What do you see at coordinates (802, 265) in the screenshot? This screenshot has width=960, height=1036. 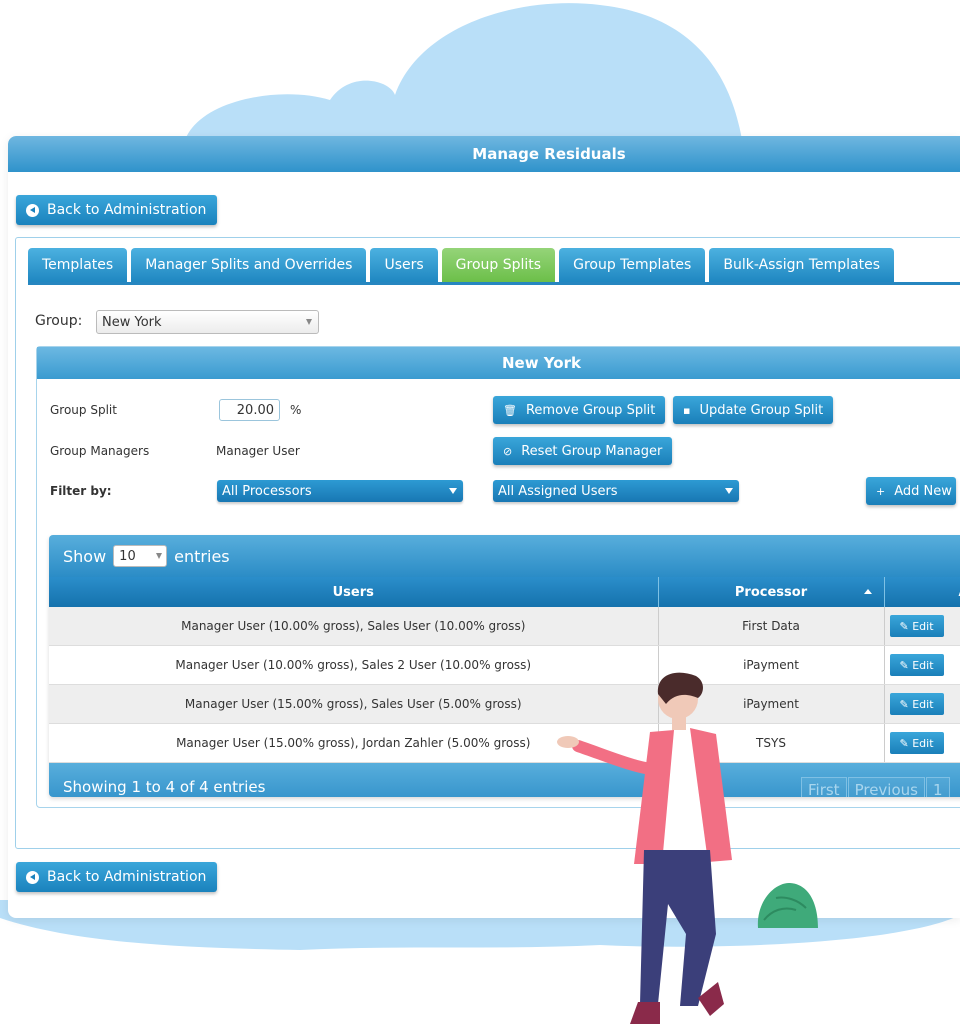 I see `tab-bulk-assign-templates: Bulk-Assign Templates` at bounding box center [802, 265].